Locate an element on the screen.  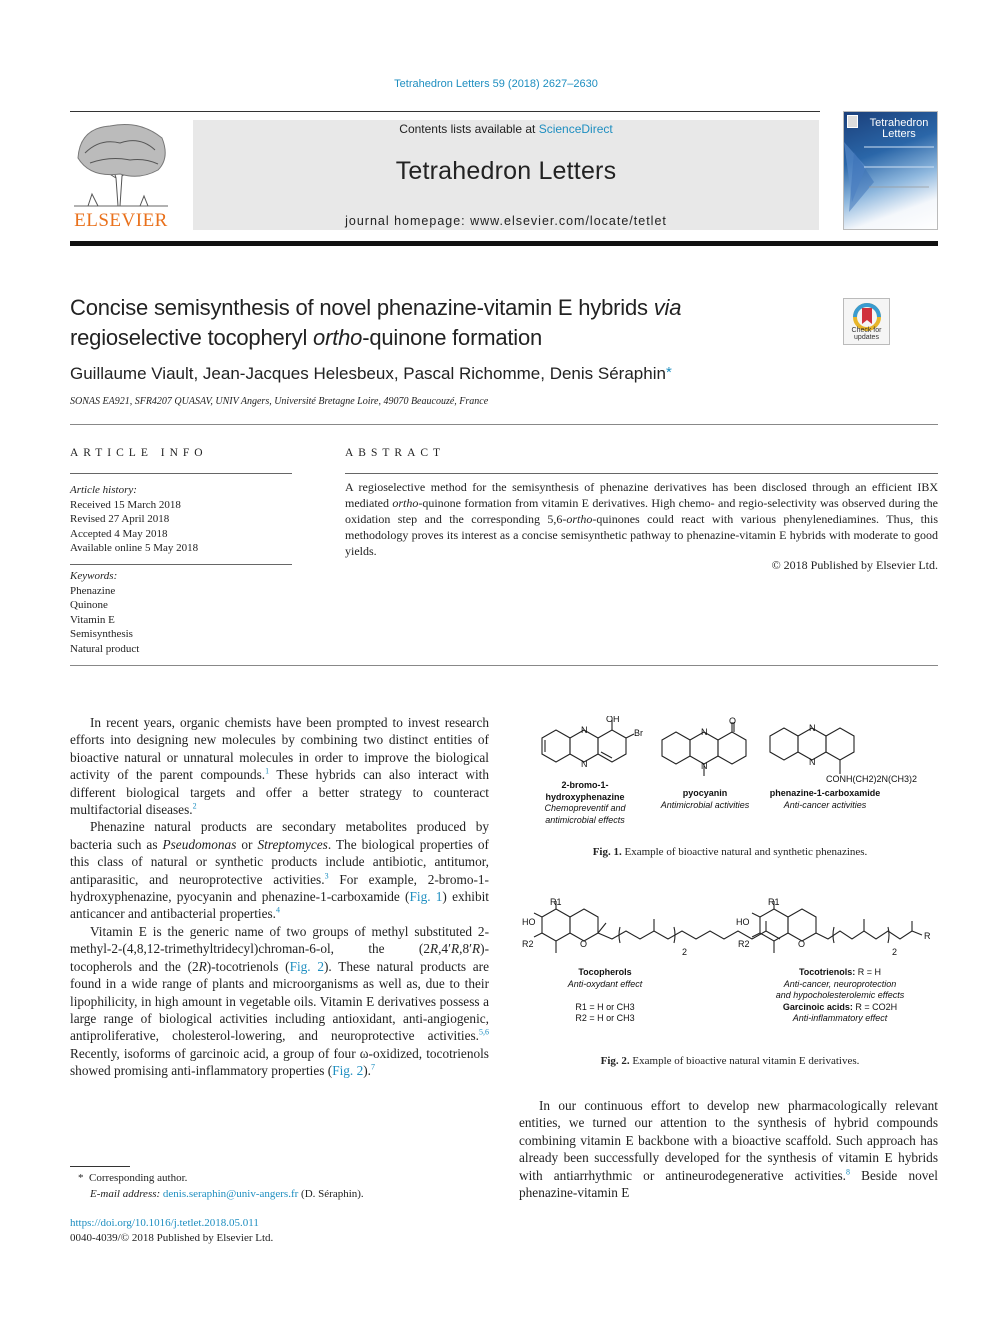
compound-name: phenazine-1-carboxamide is located at coordinates (825, 793).